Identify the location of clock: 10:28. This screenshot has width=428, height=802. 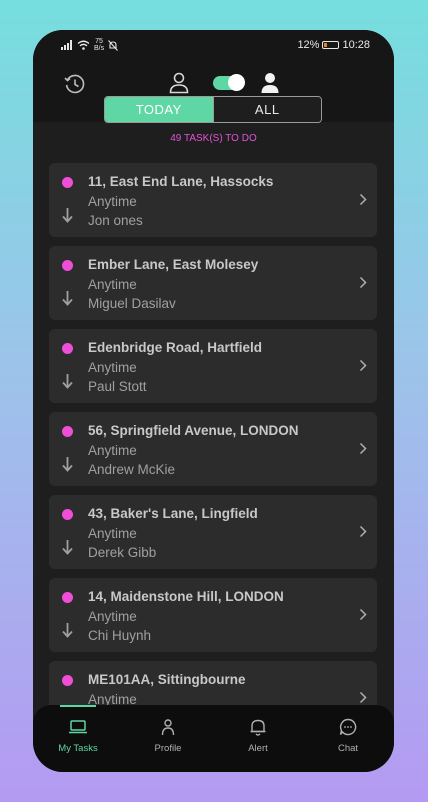
(356, 45).